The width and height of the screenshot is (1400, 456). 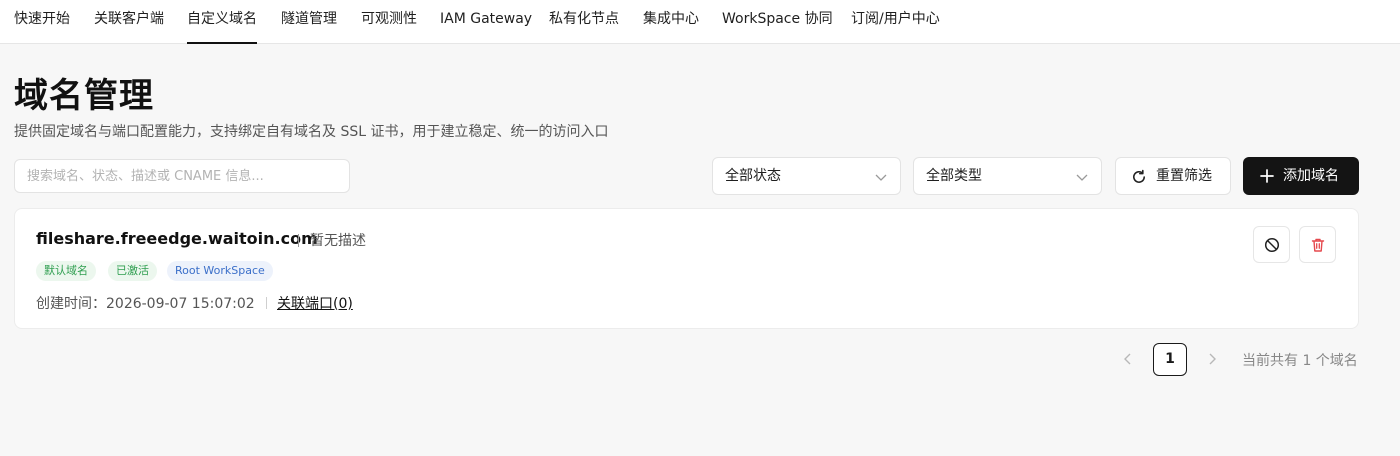 I want to click on next-page-icon, so click(x=1212, y=359).